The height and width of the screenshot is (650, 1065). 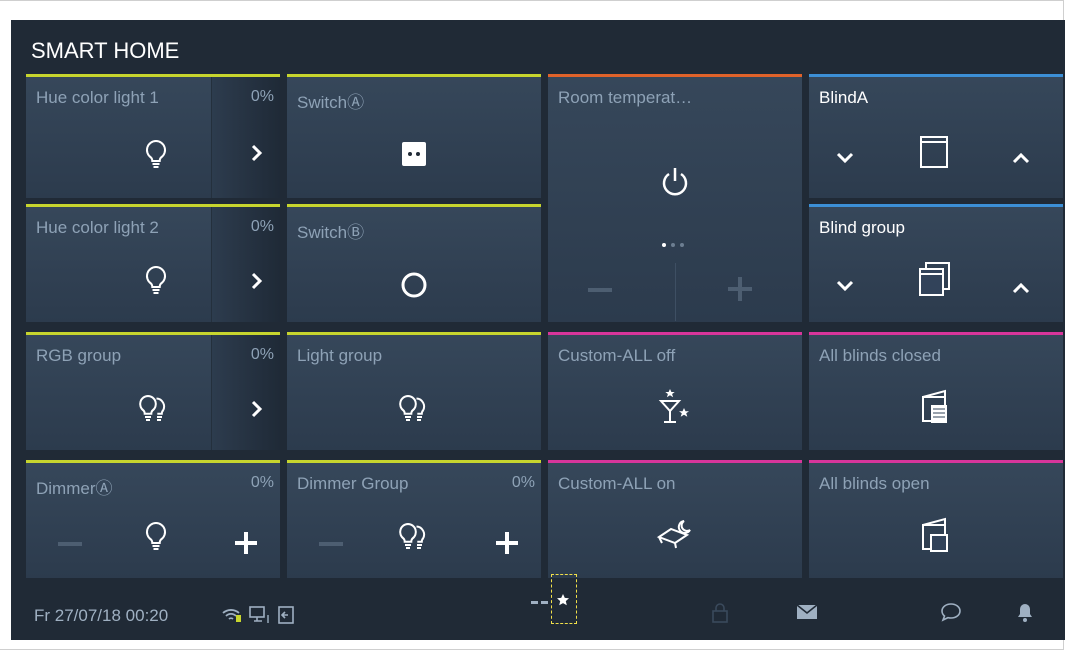 What do you see at coordinates (935, 534) in the screenshot?
I see `blinds-open-icon` at bounding box center [935, 534].